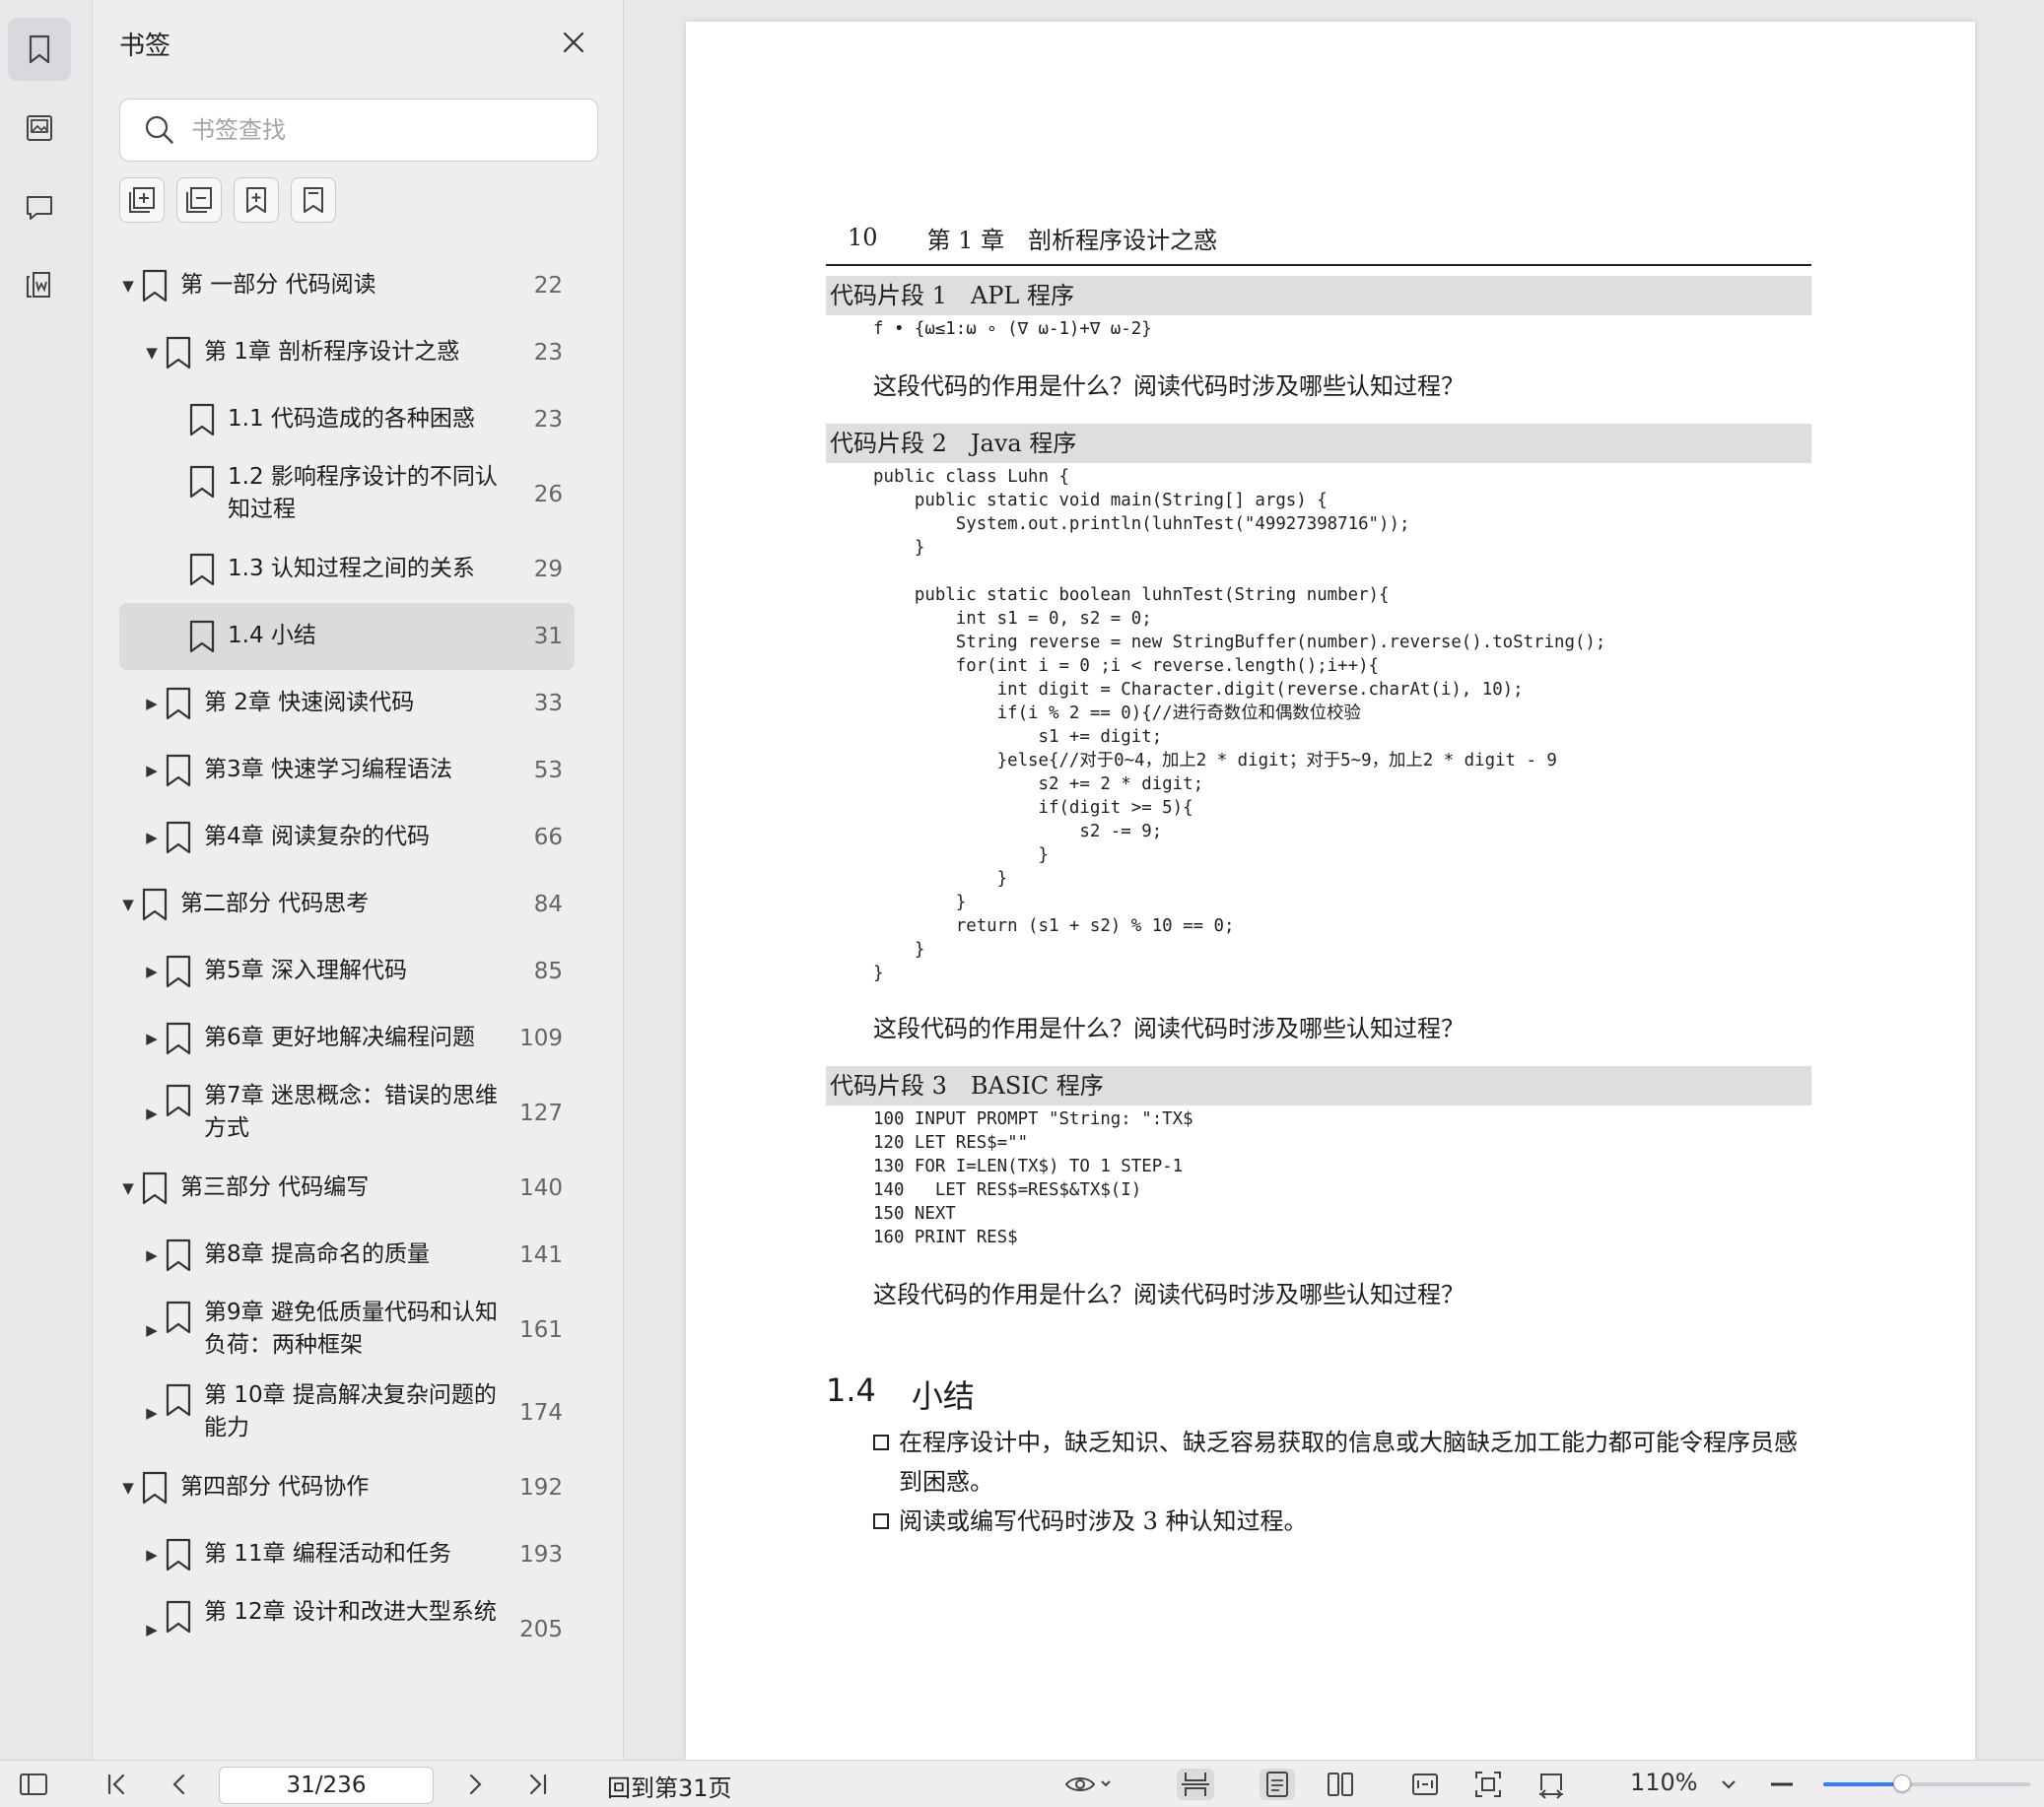  I want to click on bookmark-label: 第 11章 编程活动和任务, so click(327, 1554).